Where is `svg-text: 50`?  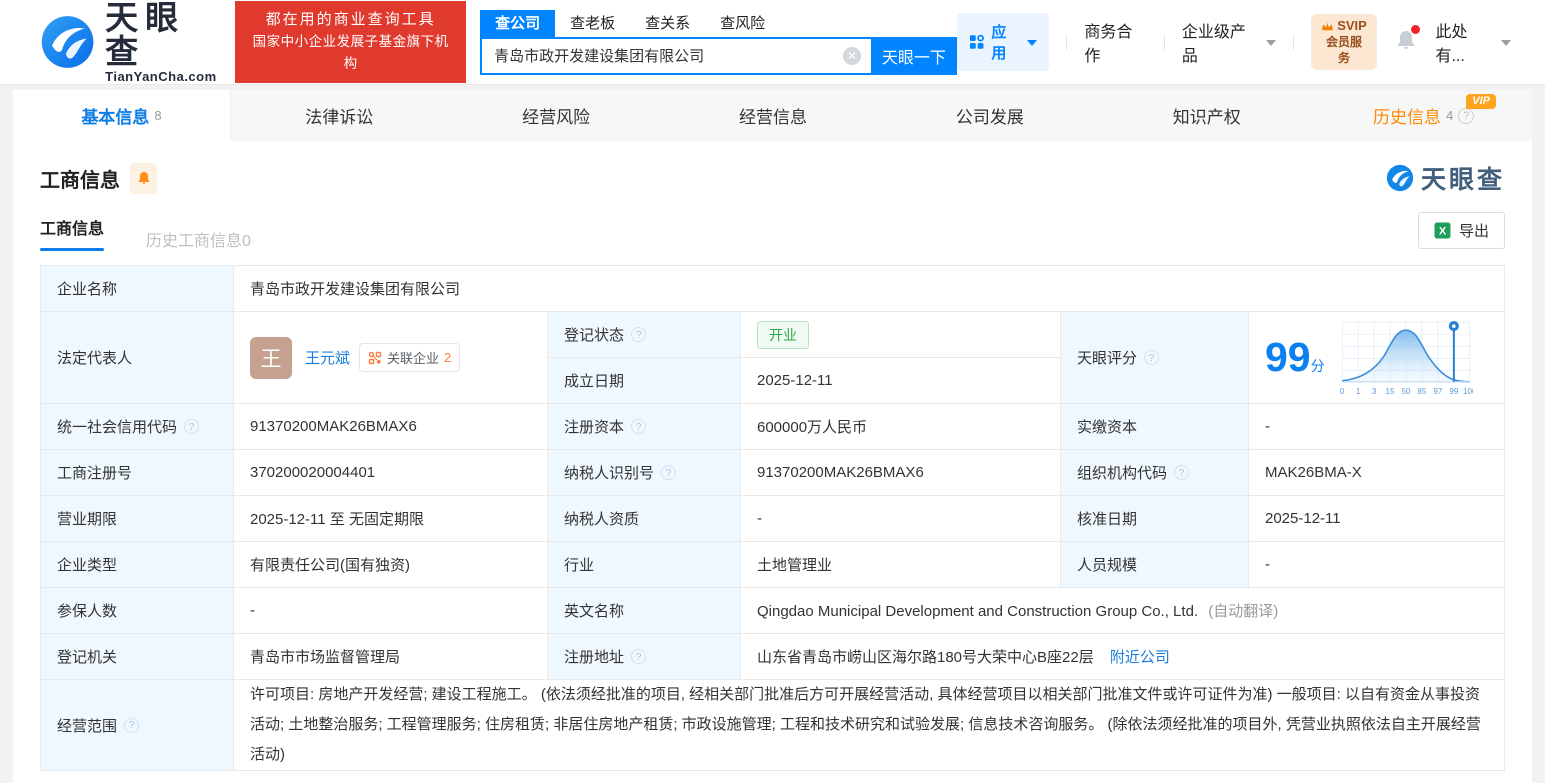
svg-text: 50 is located at coordinates (1406, 391).